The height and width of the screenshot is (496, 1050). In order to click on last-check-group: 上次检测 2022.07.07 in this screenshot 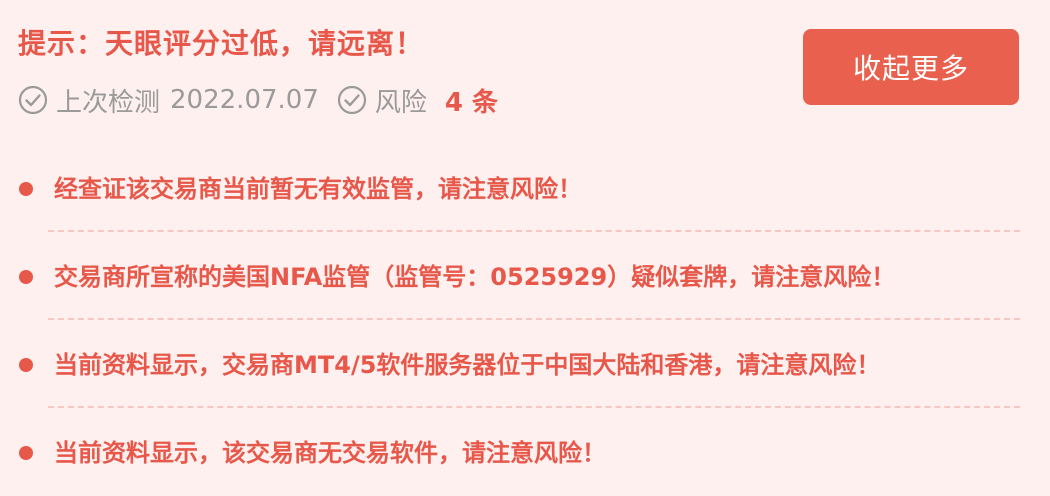, I will do `click(168, 100)`.